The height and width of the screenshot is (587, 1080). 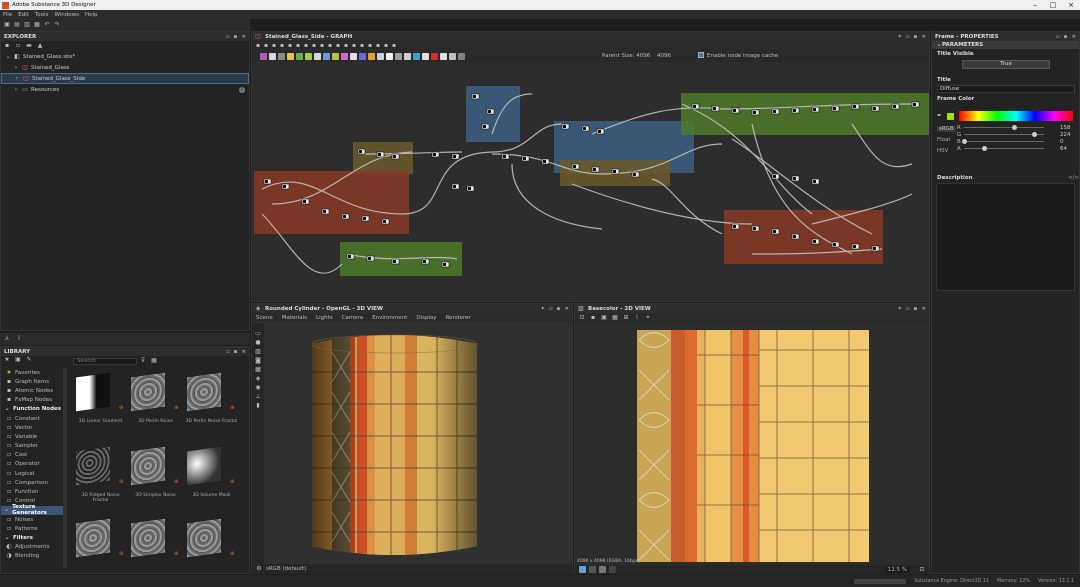 What do you see at coordinates (258, 361) in the screenshot?
I see `snapshot-icon: ◙` at bounding box center [258, 361].